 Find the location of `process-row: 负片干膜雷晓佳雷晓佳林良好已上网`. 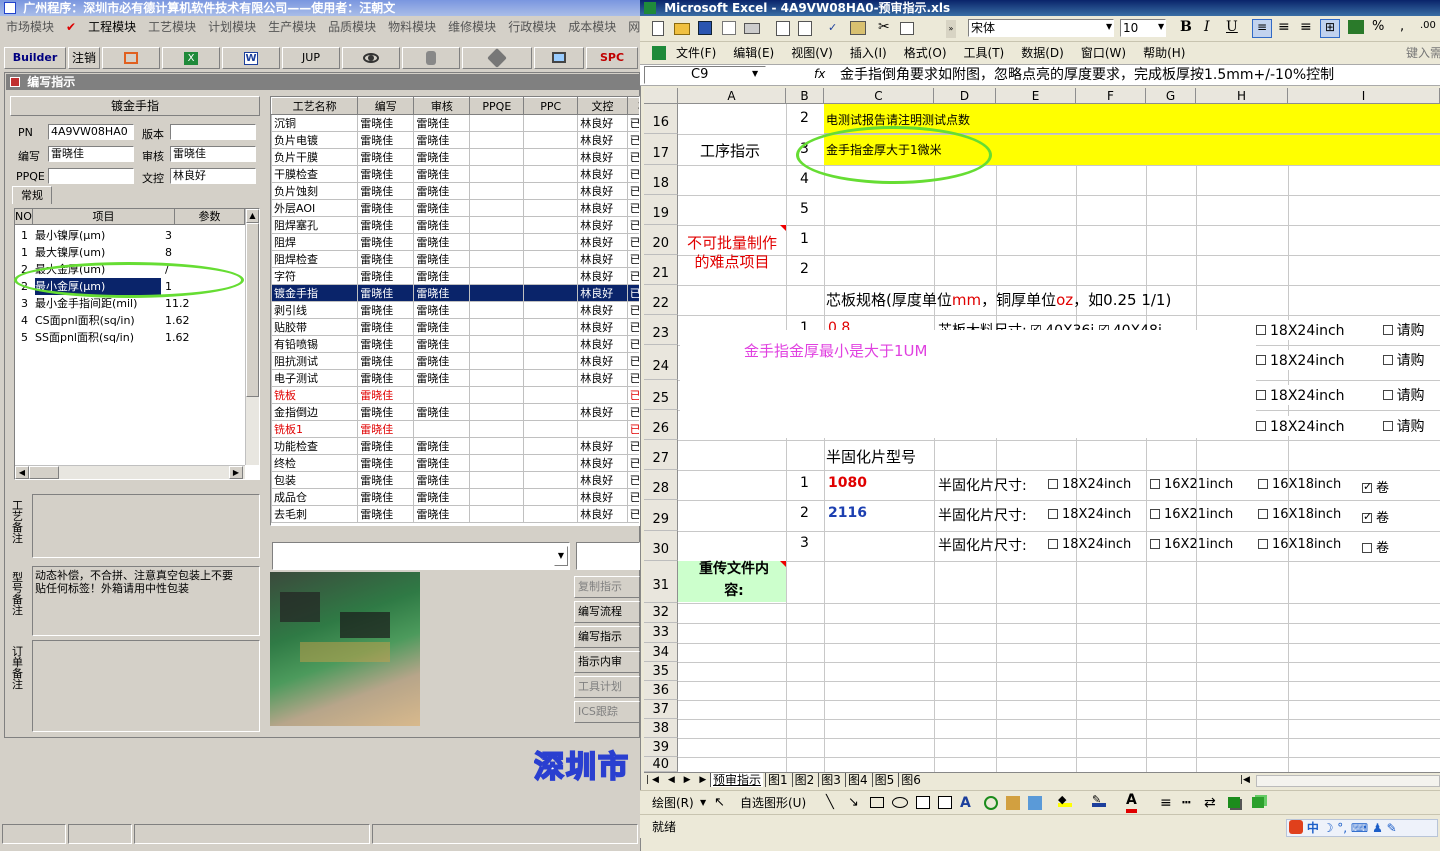

process-row: 负片干膜雷晓佳雷晓佳林良好已上网 is located at coordinates (455, 157).